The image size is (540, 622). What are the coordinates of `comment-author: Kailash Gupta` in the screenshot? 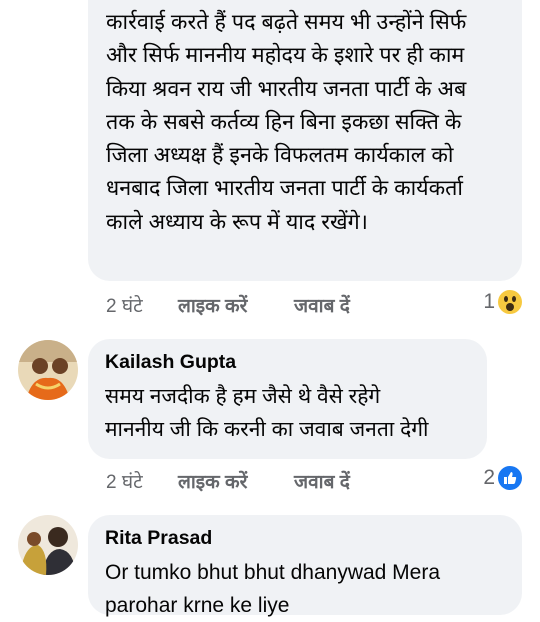 It's located at (170, 362).